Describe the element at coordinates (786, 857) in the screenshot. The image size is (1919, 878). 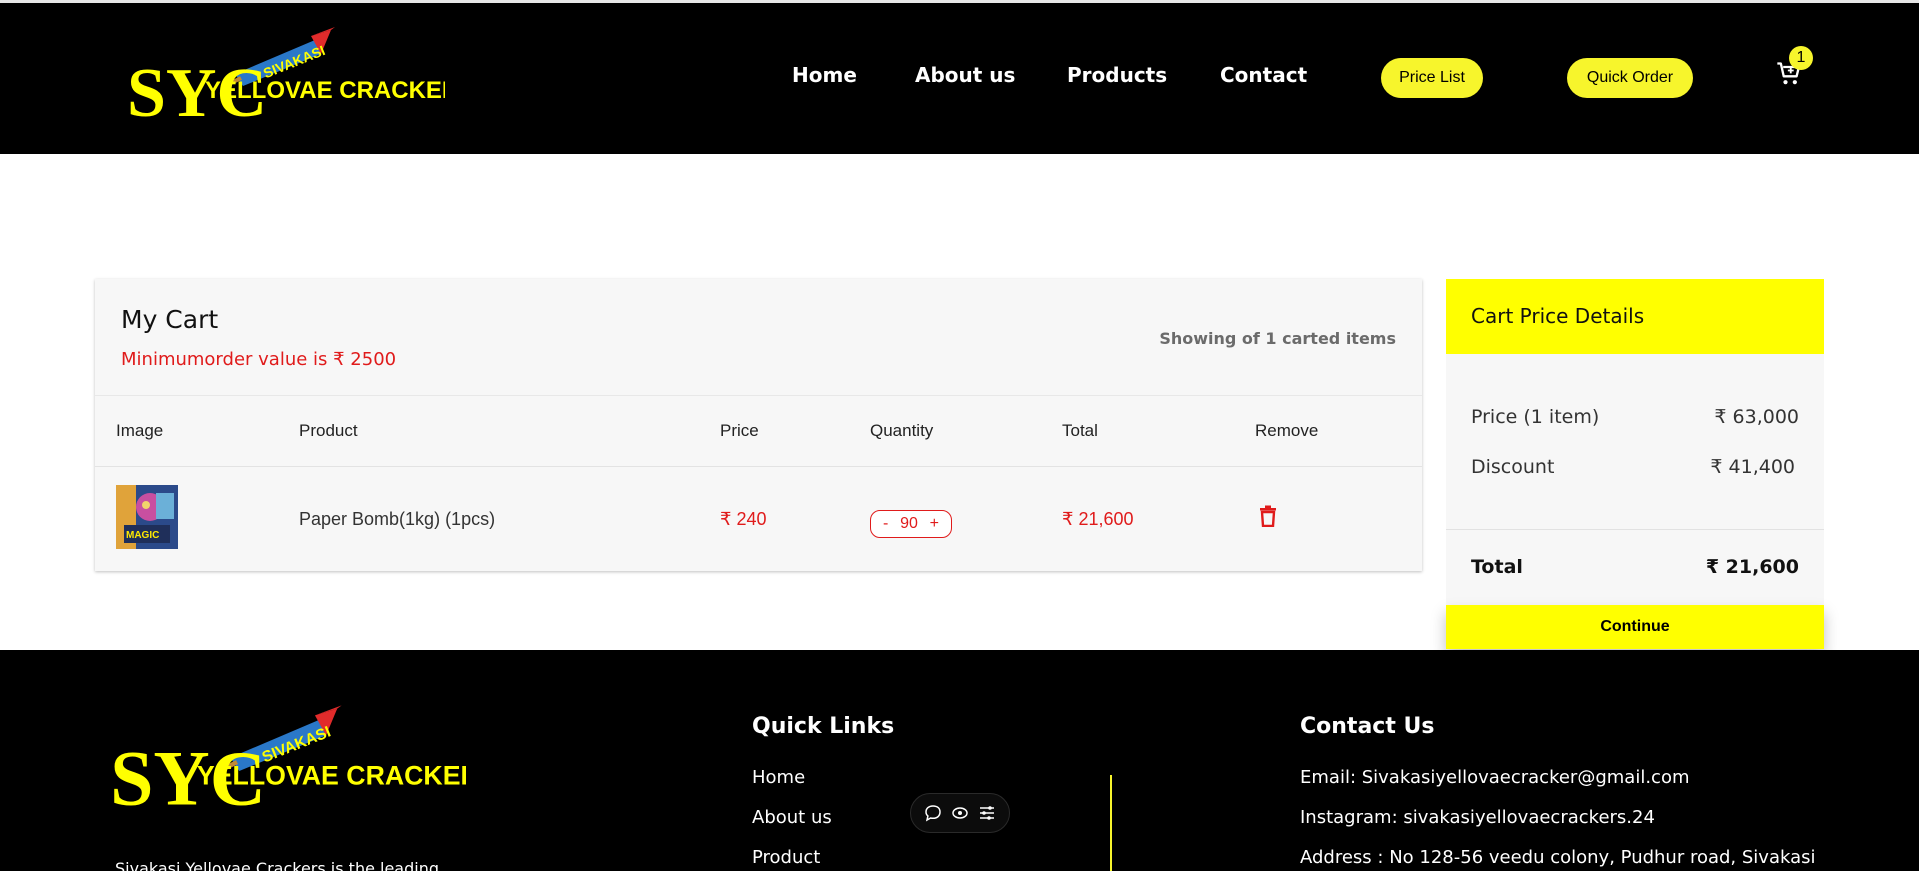
I see `footer-link-product: Product` at that location.